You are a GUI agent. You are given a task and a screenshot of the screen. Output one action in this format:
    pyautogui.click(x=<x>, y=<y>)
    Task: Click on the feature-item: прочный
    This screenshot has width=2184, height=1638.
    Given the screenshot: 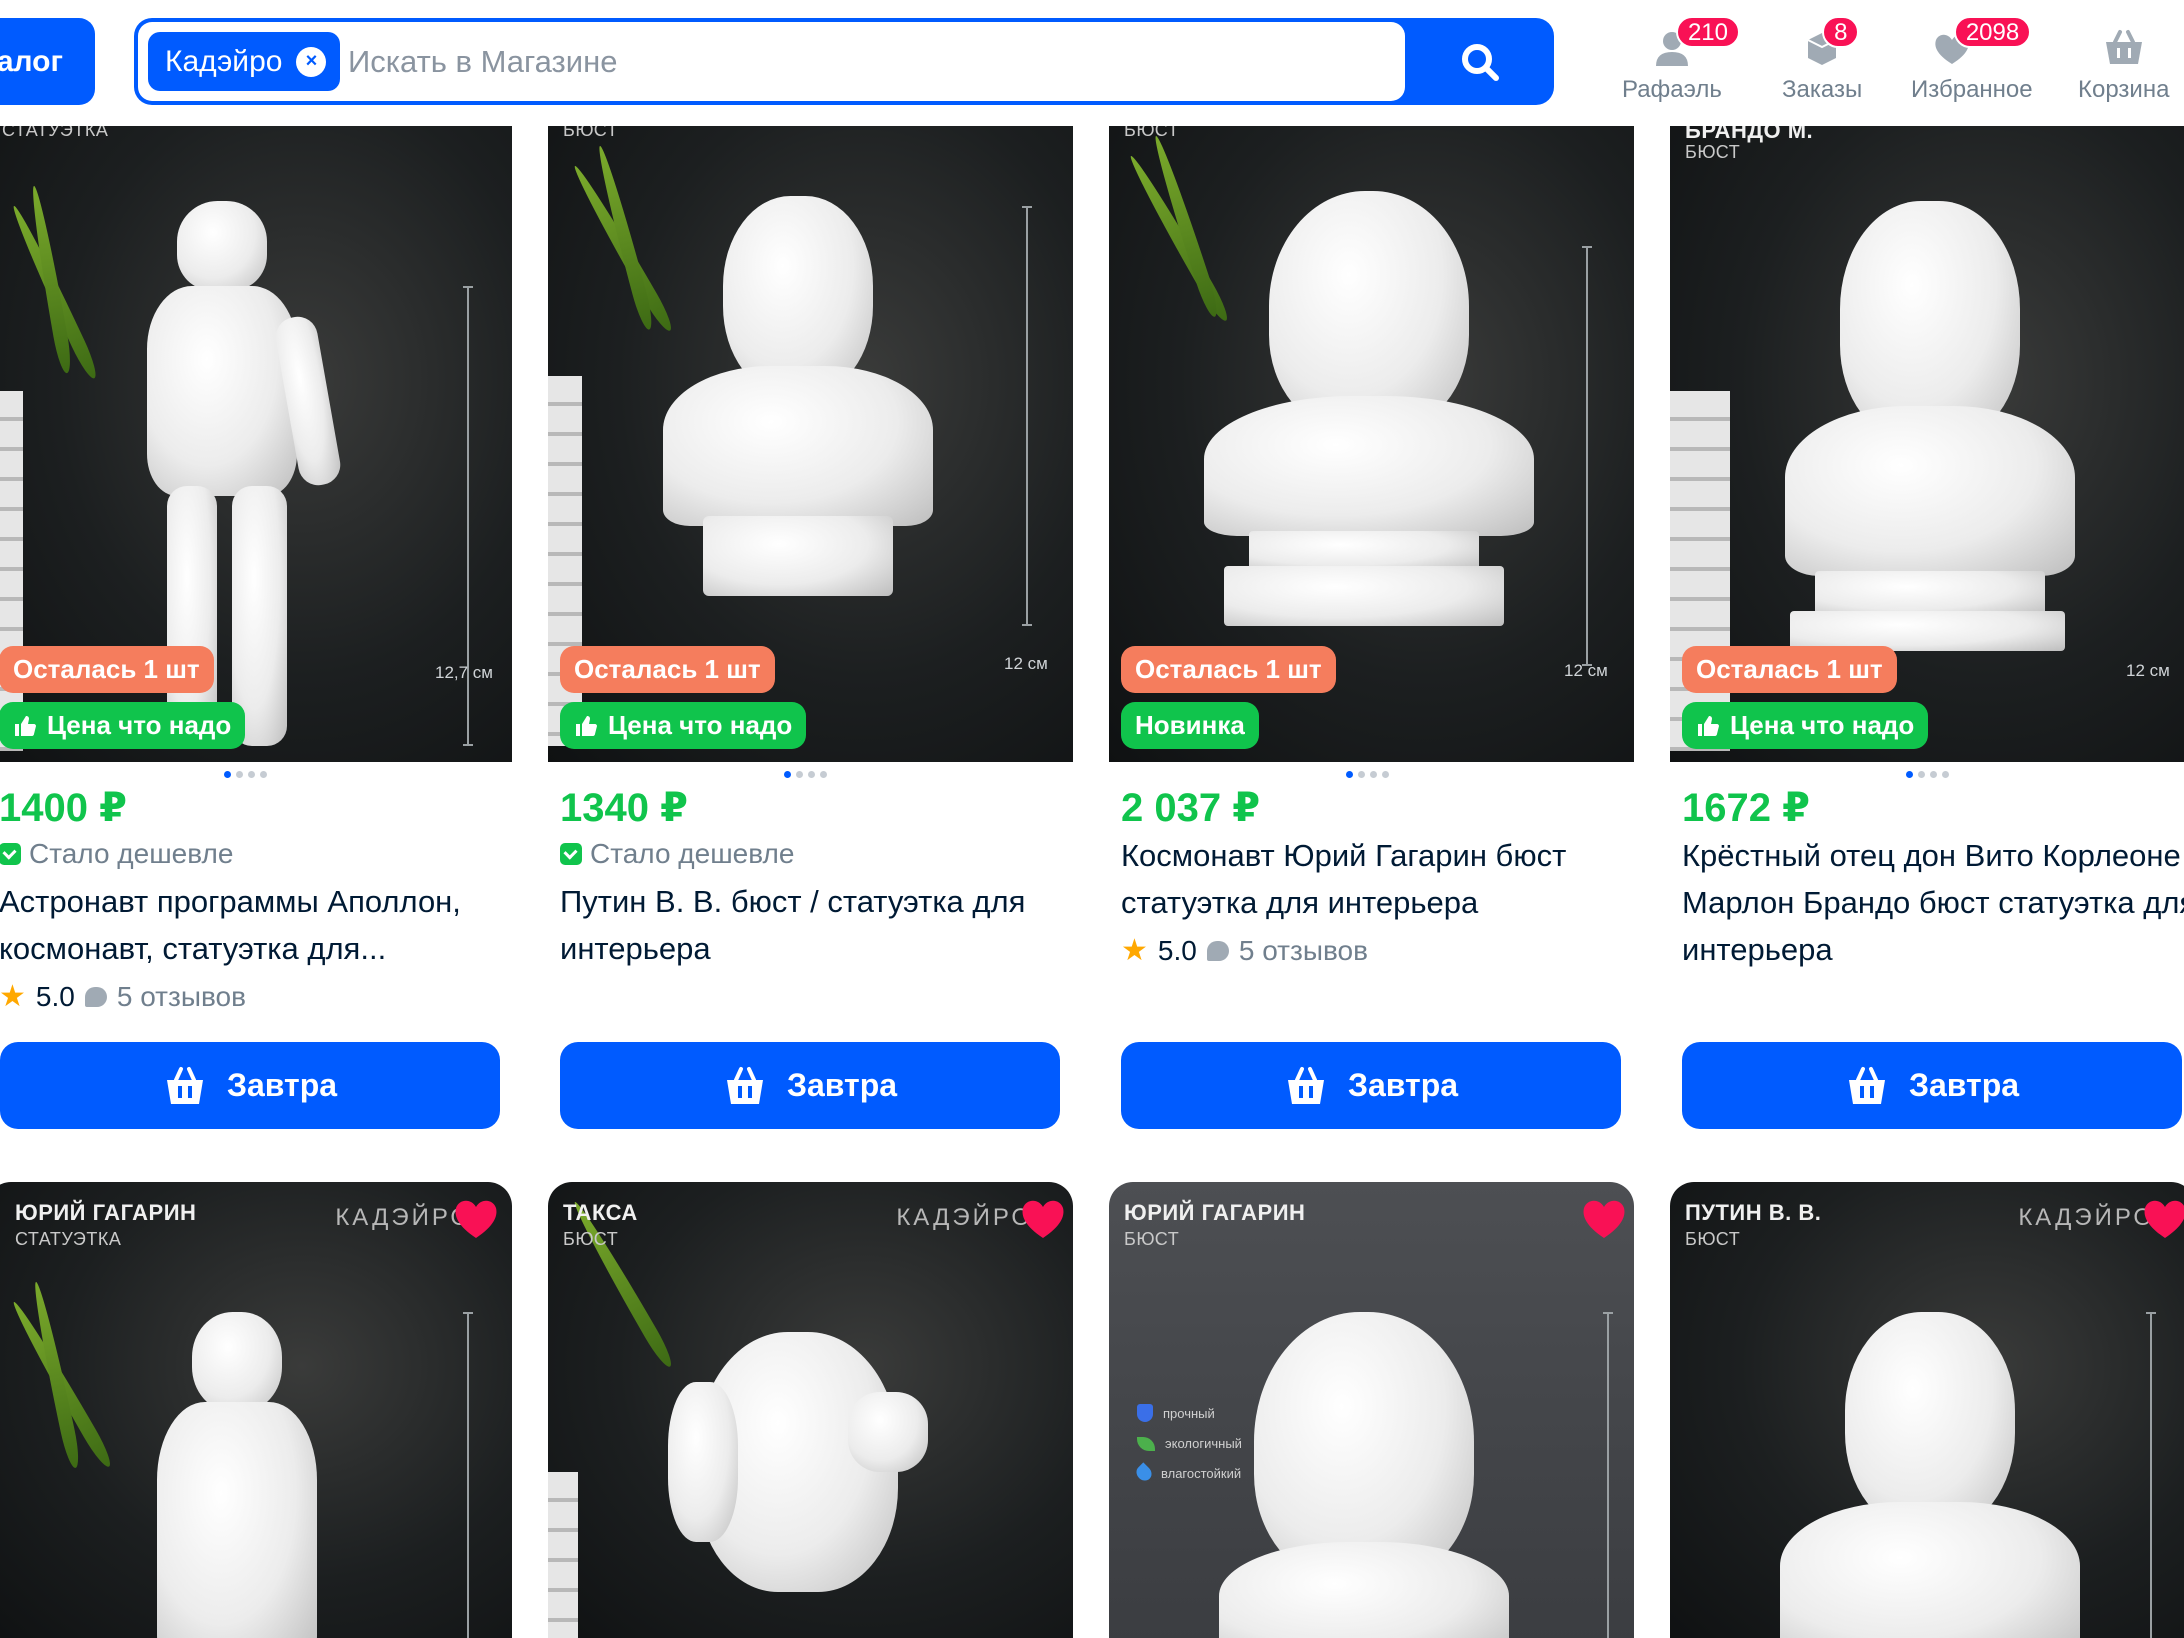 What is the action you would take?
    pyautogui.click(x=1189, y=1413)
    